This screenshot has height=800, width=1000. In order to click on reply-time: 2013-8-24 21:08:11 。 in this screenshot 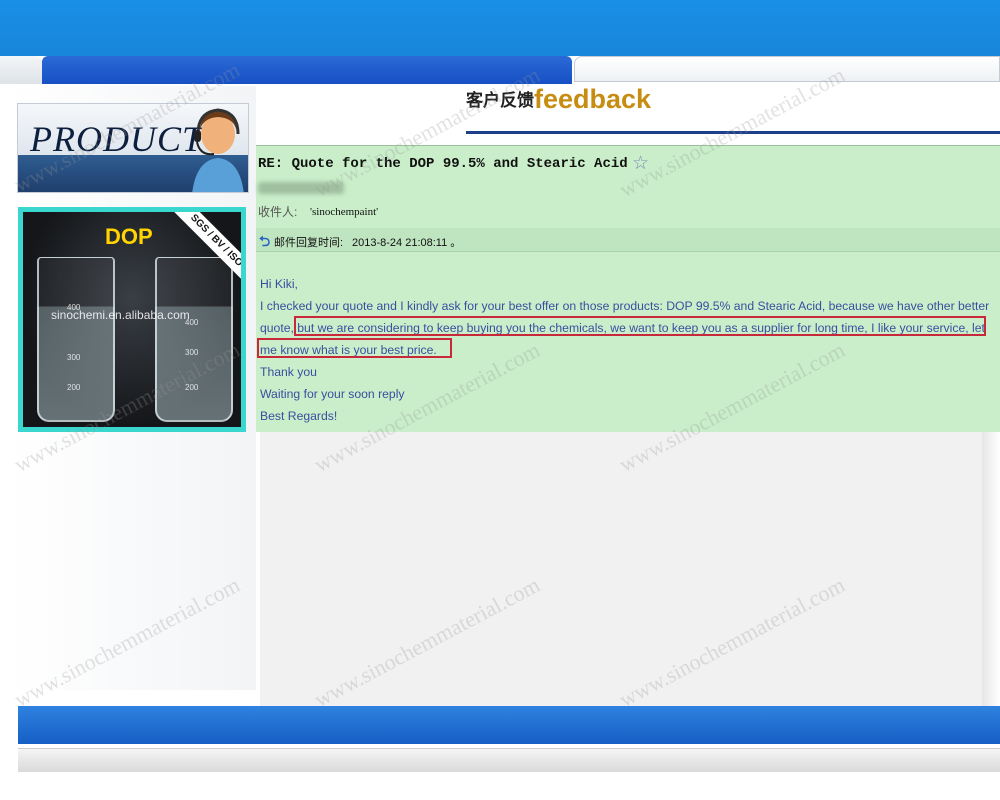, I will do `click(407, 243)`.